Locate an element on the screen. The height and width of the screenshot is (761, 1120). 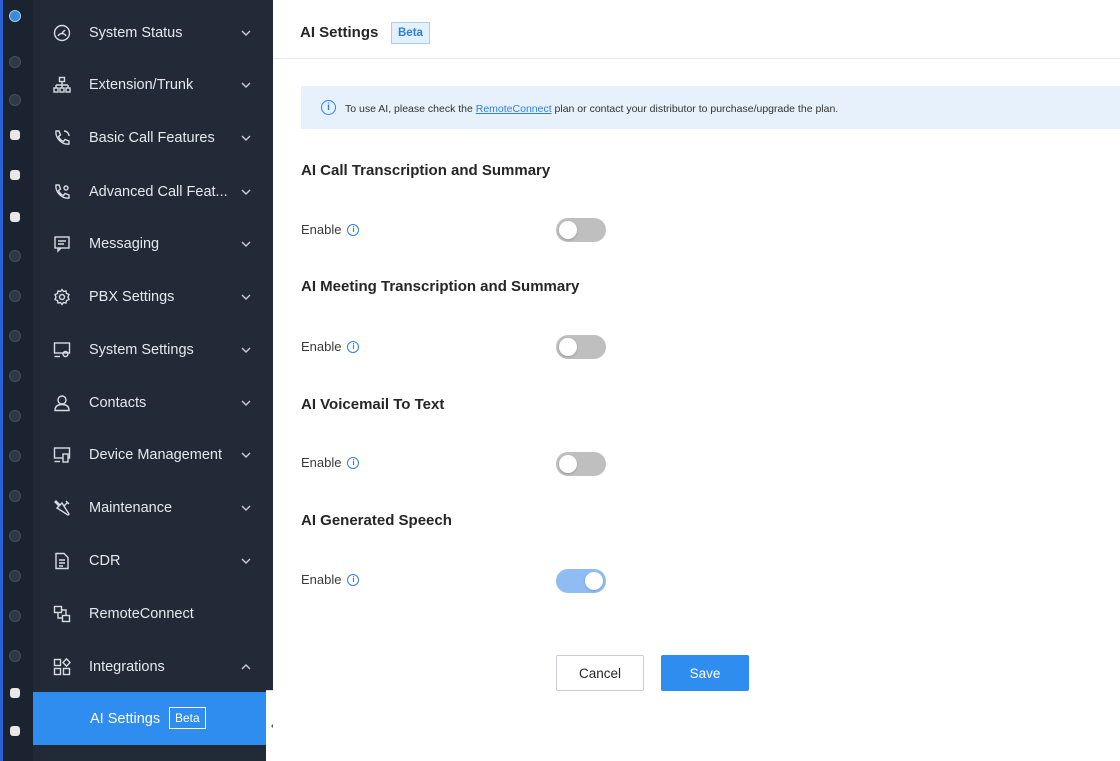
section-title-voicemail-to-text: AI Voicemail To Text is located at coordinates (373, 404).